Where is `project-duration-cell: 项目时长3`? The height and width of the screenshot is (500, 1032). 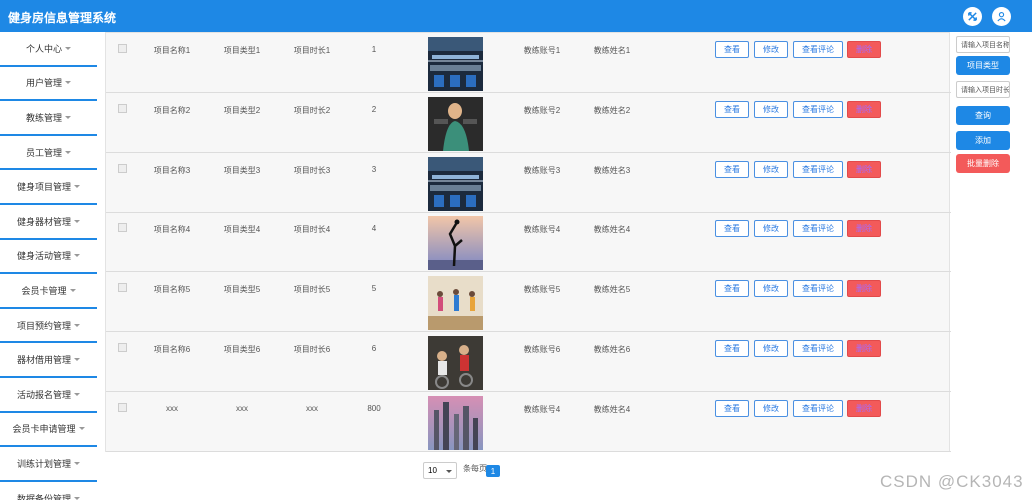
project-duration-cell: 项目时长3 is located at coordinates (312, 170).